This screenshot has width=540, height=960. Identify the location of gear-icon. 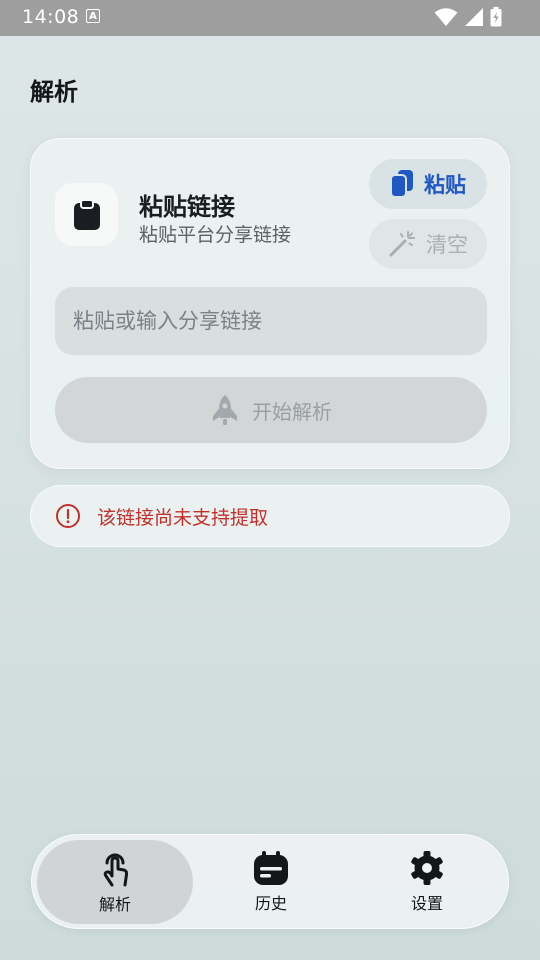
(427, 868).